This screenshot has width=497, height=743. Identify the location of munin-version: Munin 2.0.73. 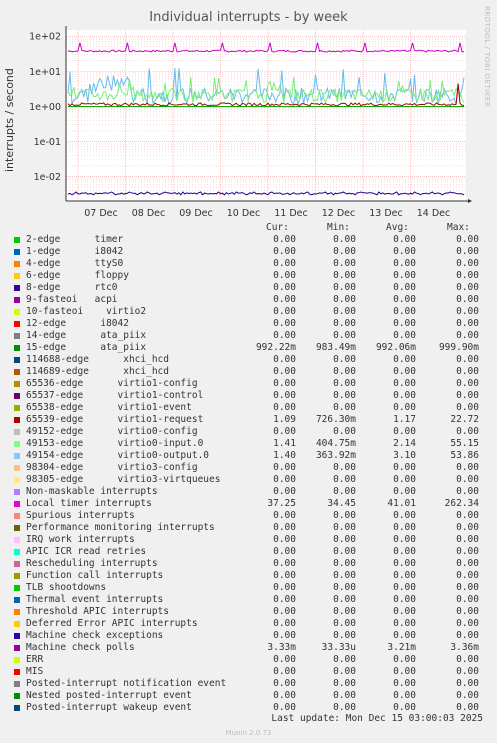
(248, 733).